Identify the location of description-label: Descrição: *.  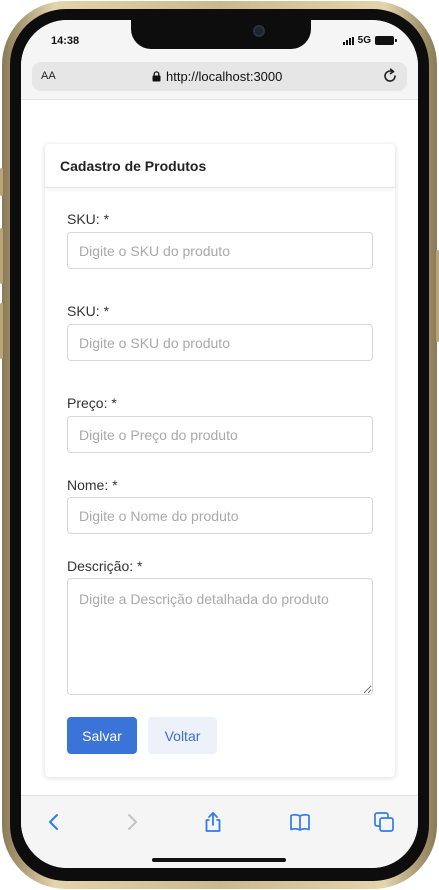
(105, 566).